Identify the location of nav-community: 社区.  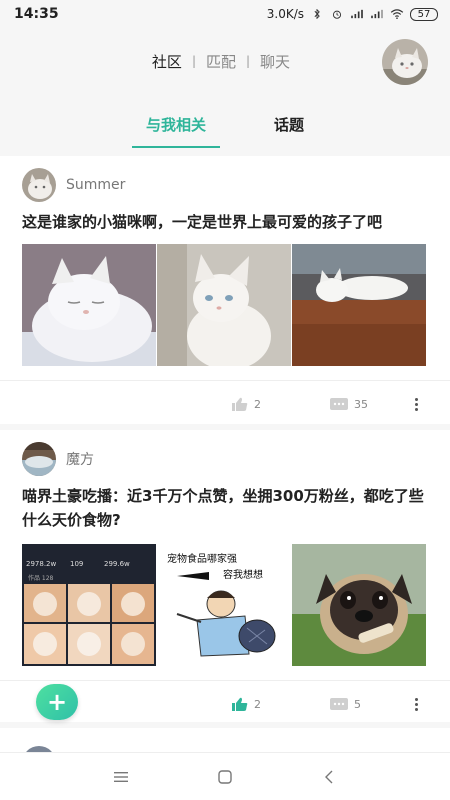
(167, 61).